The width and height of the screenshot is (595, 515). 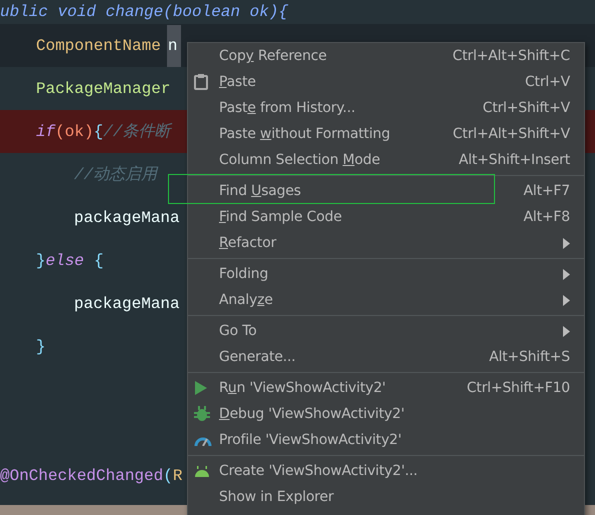 I want to click on menu-item-label: Column Selection Mode, so click(x=300, y=160).